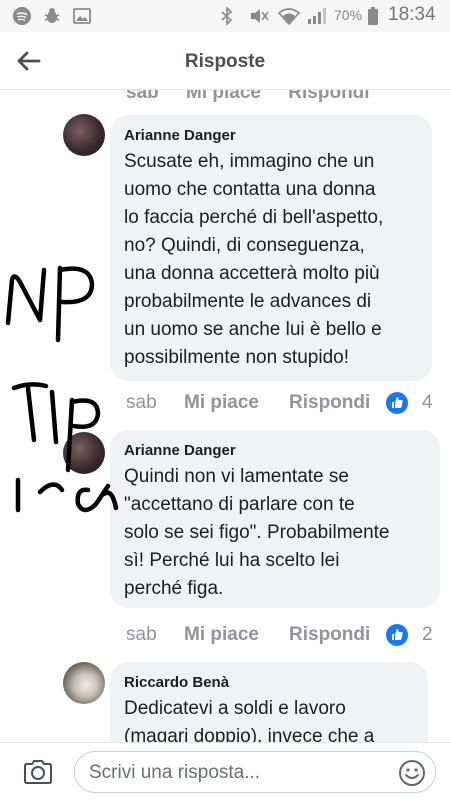 The width and height of the screenshot is (450, 800). Describe the element at coordinates (142, 96) in the screenshot. I see `previous-timestamp: sab` at that location.